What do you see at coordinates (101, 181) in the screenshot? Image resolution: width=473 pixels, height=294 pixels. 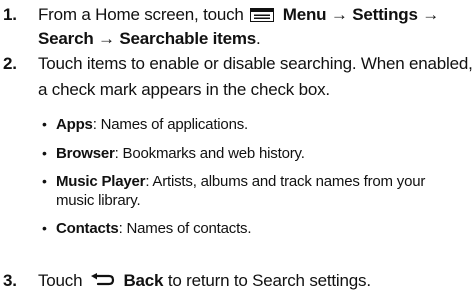 I see `bullet-term: Music Player` at bounding box center [101, 181].